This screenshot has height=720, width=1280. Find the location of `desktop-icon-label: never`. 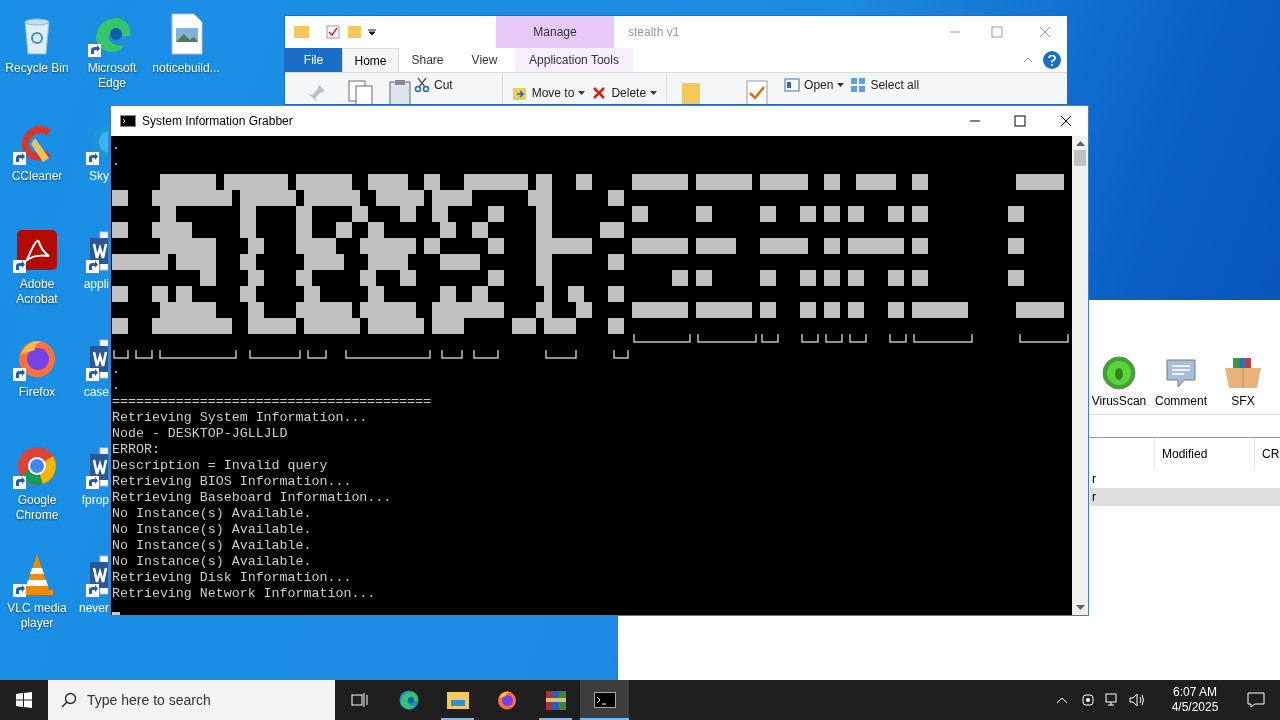

desktop-icon-label: never is located at coordinates (93, 608).